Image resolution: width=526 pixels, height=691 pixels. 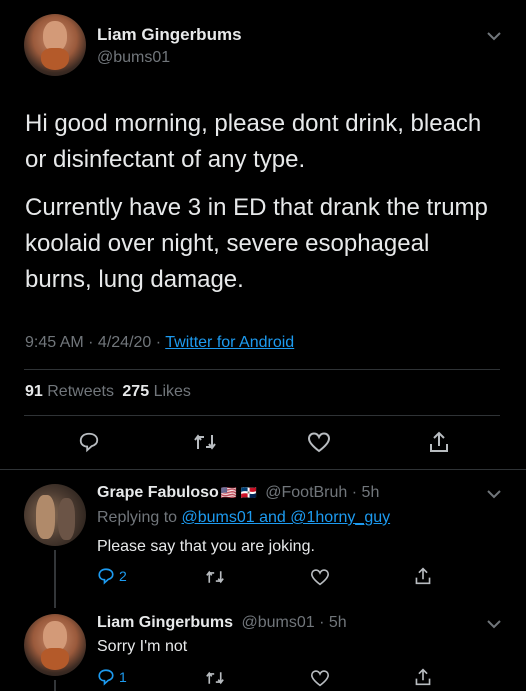 What do you see at coordinates (135, 391) in the screenshot?
I see `likes-count: 275` at bounding box center [135, 391].